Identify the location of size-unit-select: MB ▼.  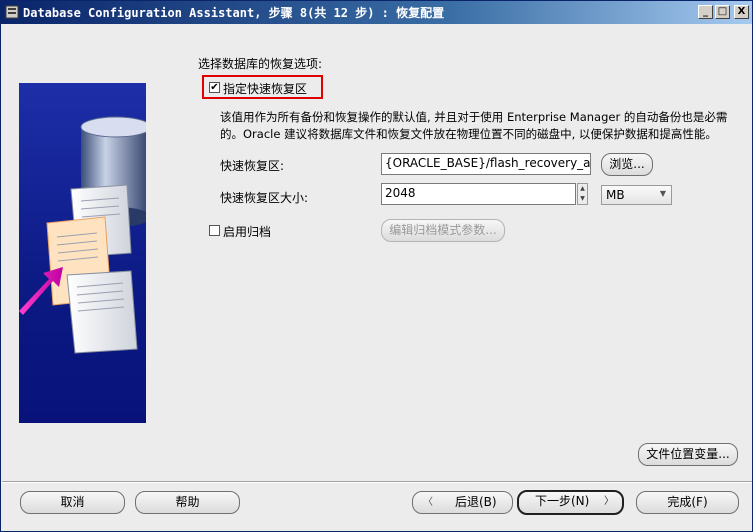
(636, 195).